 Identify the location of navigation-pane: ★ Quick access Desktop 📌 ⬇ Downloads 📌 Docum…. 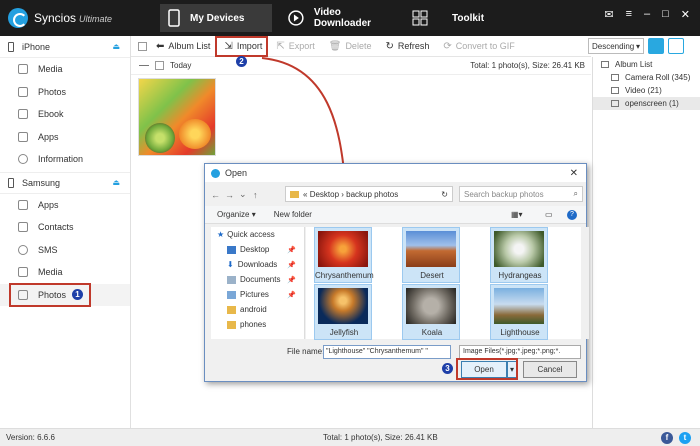
(258, 283).